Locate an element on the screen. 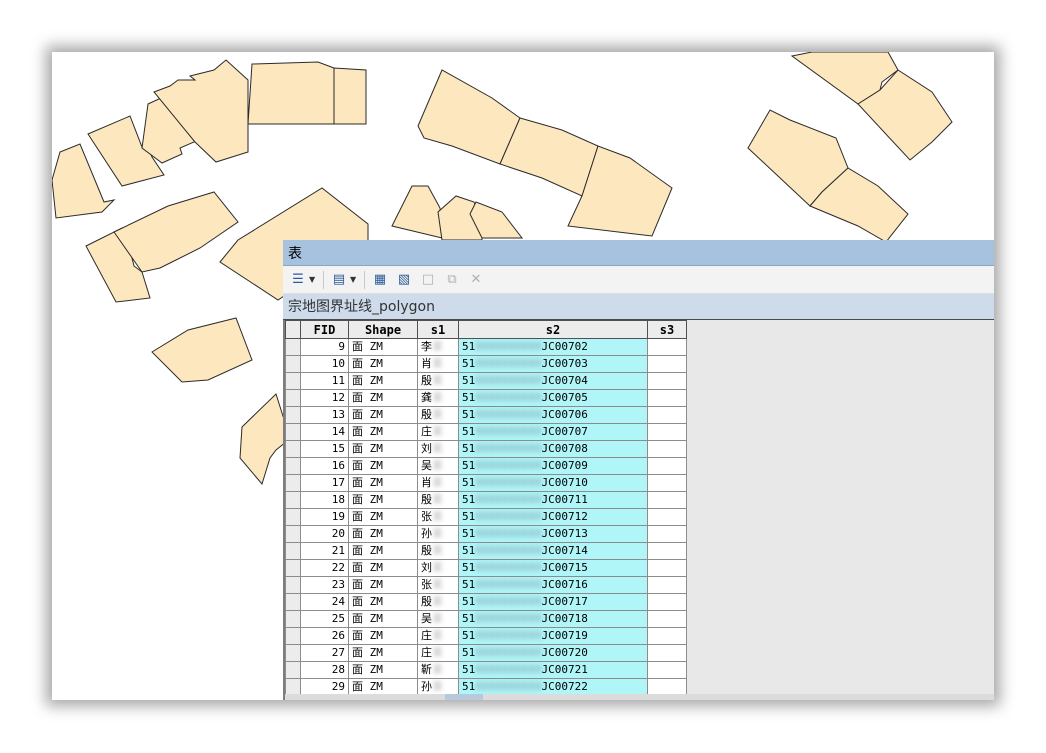 The image size is (1046, 753). cell-s2: 510000000000JC00722 is located at coordinates (553, 687).